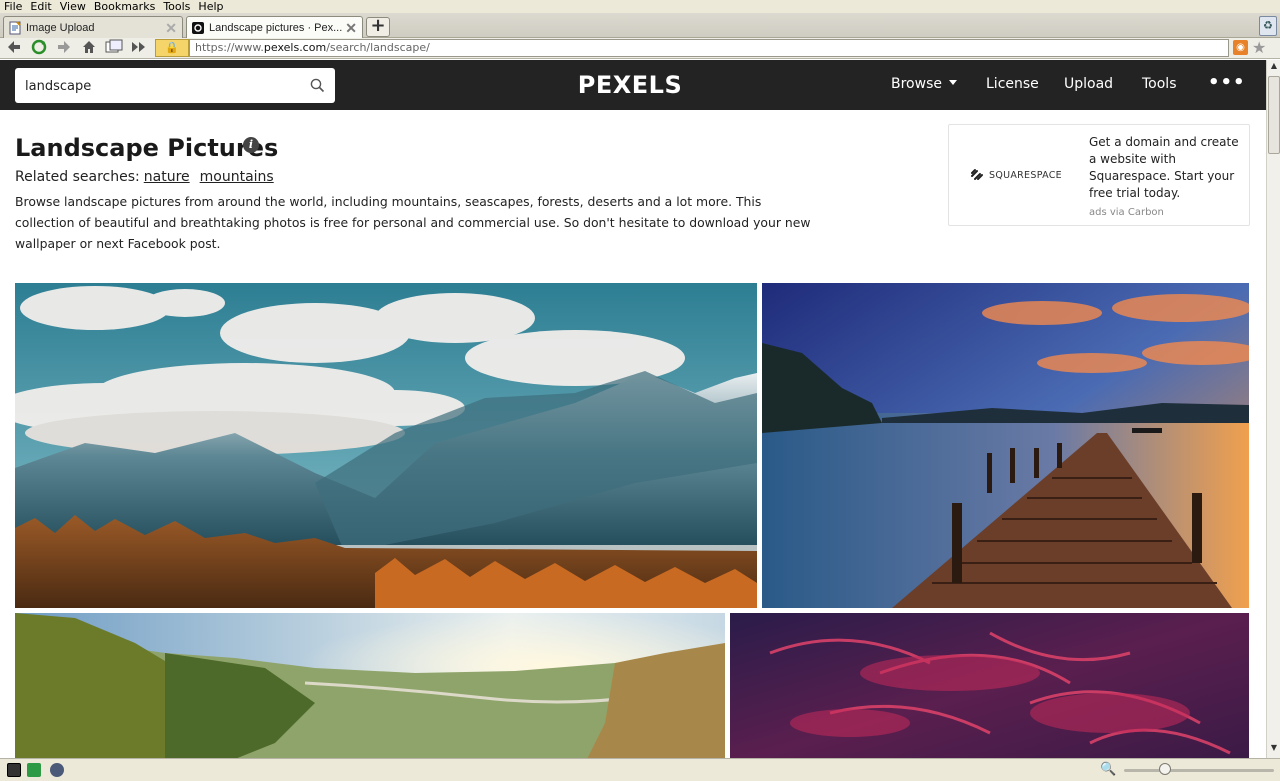  I want to click on camera-icon, so click(198, 28).